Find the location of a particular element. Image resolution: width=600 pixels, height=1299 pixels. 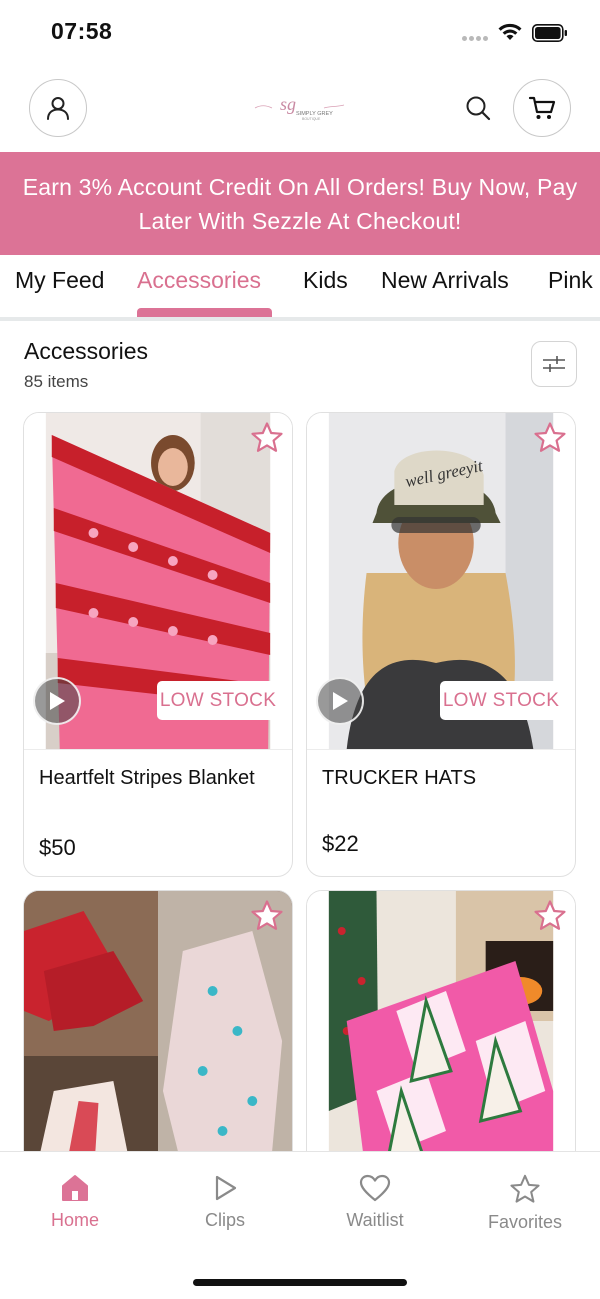

active-tab-indicator is located at coordinates (204, 312).